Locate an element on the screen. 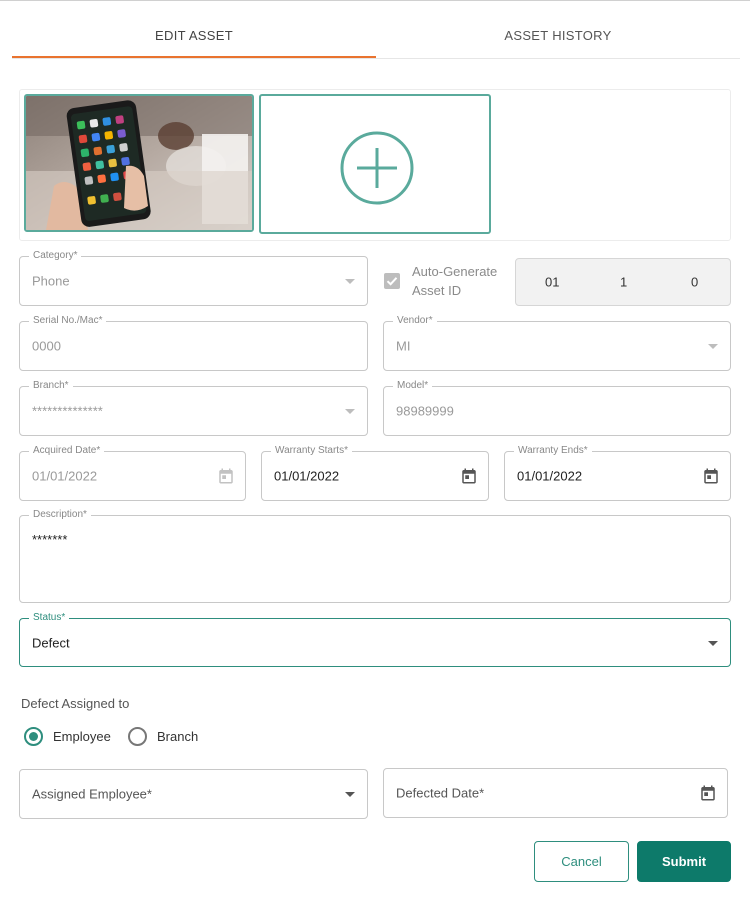 This screenshot has height=912, width=750. defect-assigned-heading: Defect Assigned to is located at coordinates (75, 703).